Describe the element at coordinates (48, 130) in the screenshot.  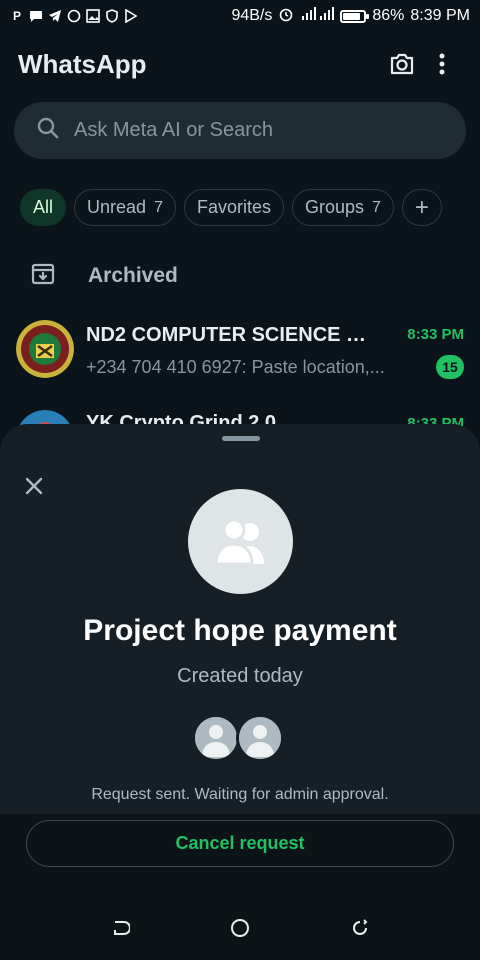
I see `search-icon` at that location.